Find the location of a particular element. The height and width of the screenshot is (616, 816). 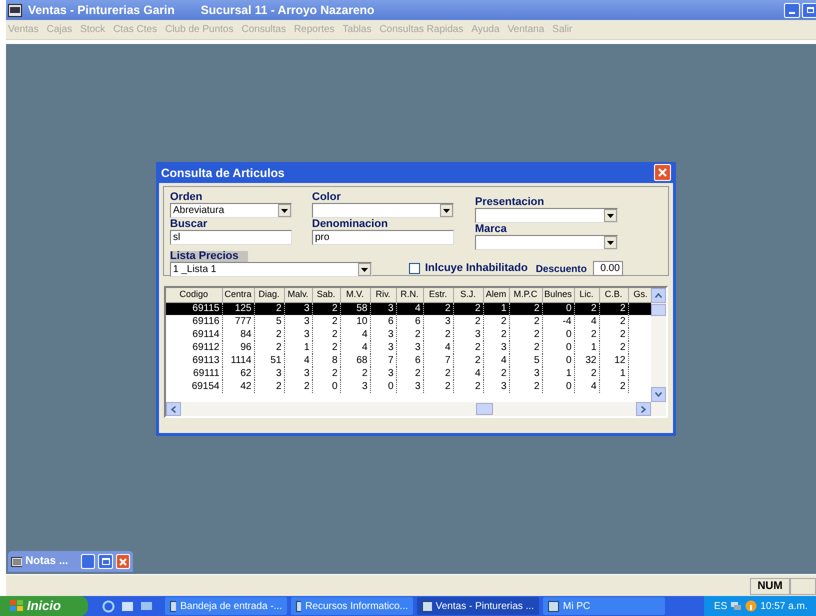

text-field: pro is located at coordinates (383, 237).